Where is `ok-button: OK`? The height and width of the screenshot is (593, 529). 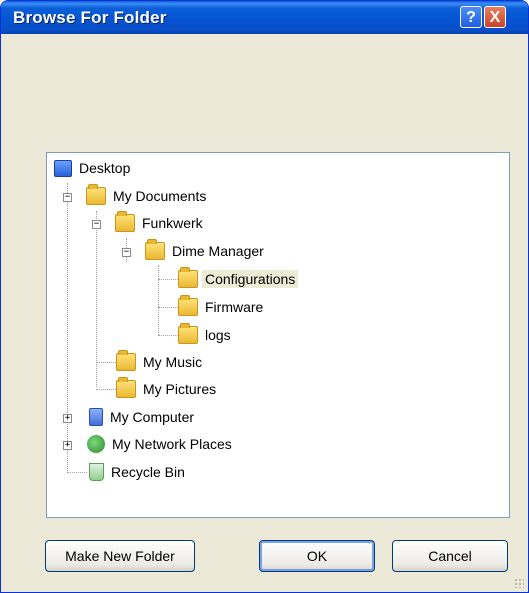 ok-button: OK is located at coordinates (317, 556).